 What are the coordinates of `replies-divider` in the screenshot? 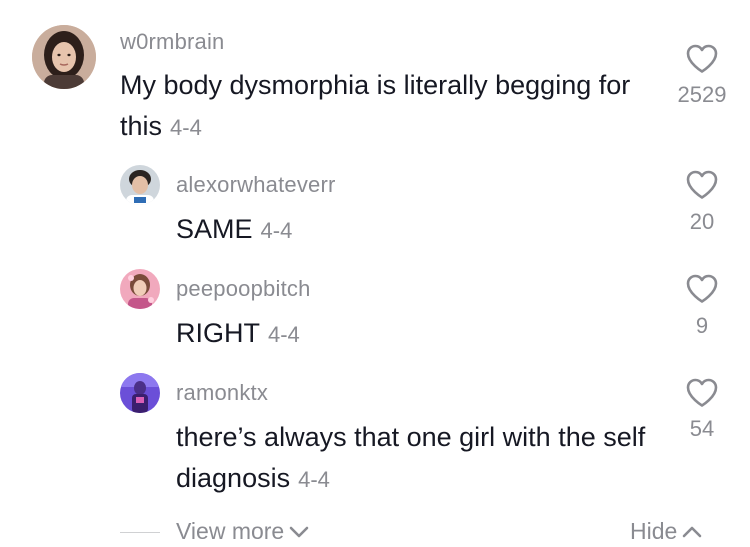 It's located at (140, 532).